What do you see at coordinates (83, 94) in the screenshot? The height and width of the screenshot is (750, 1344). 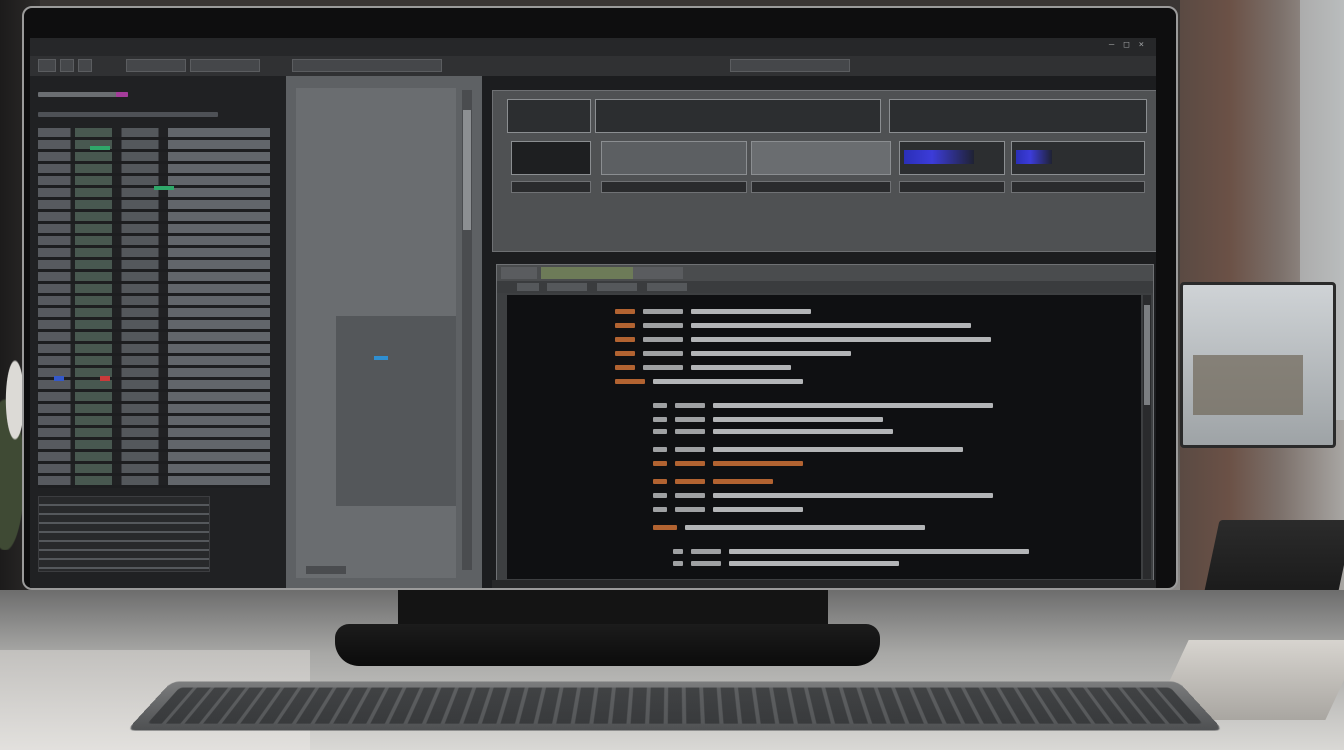 I see `panel-header-row` at bounding box center [83, 94].